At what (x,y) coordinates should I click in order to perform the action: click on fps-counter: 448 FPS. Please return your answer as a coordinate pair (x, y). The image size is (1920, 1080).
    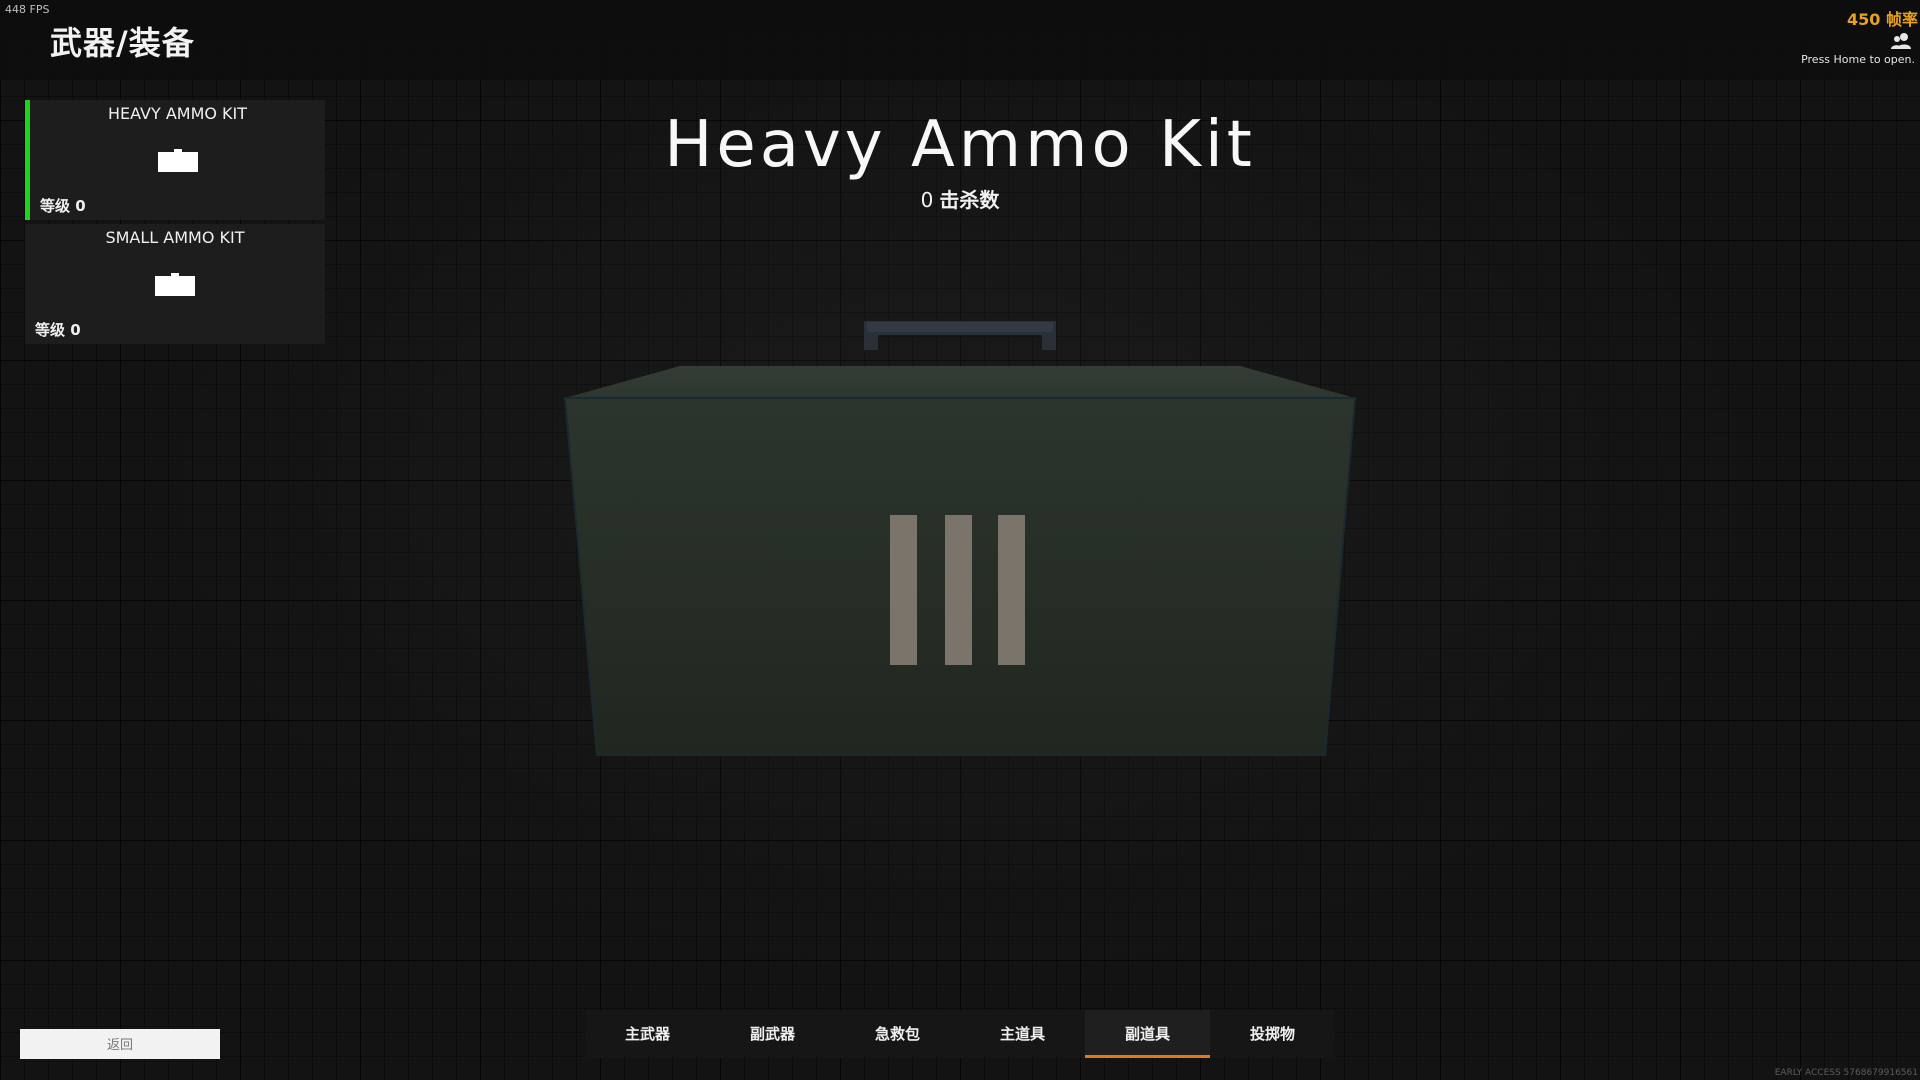
    Looking at the image, I should click on (27, 9).